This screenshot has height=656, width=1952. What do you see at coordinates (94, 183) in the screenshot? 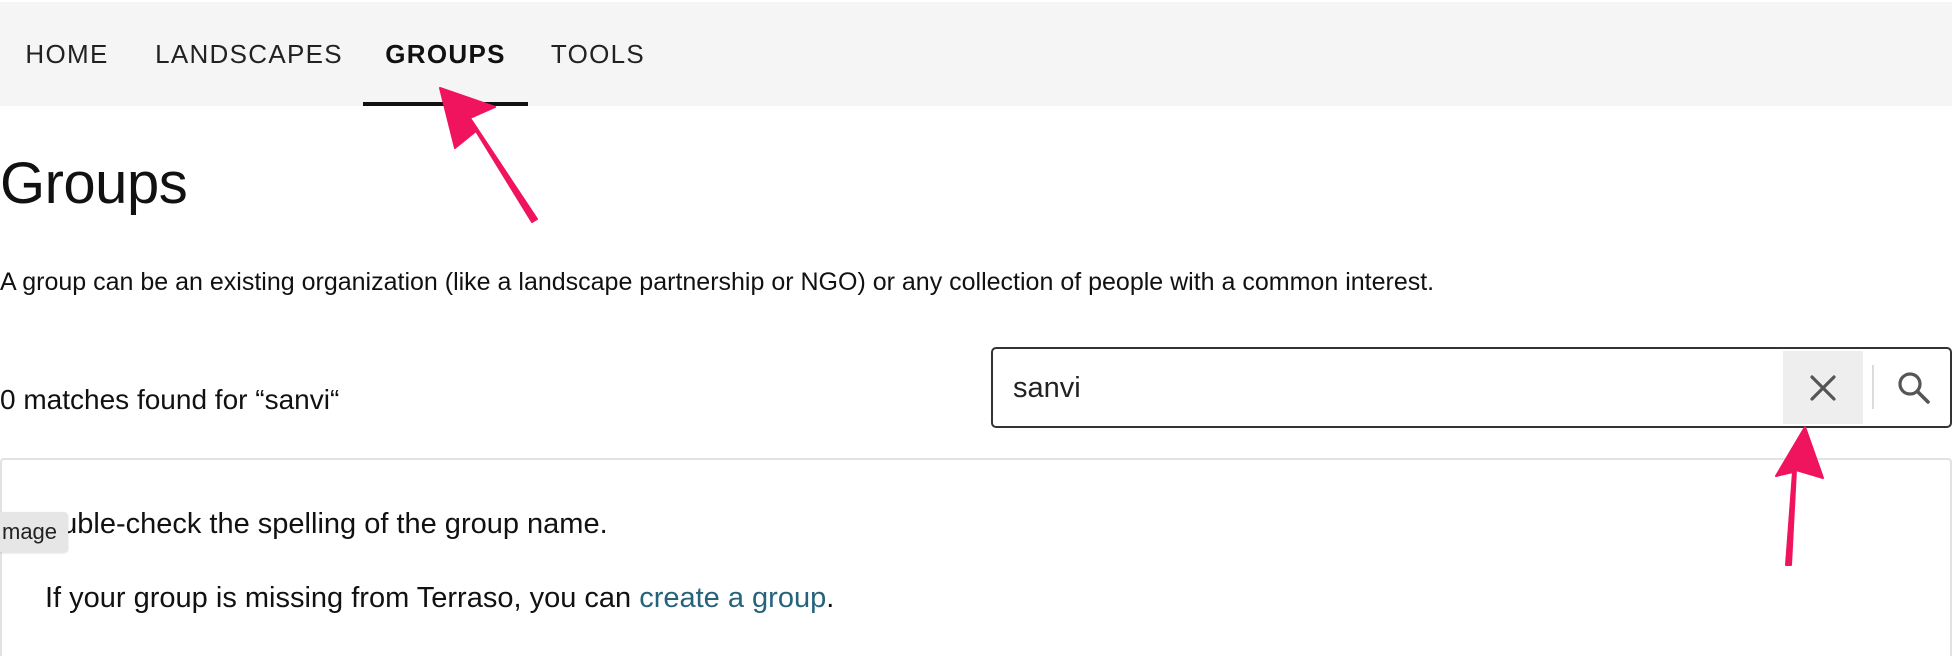
I see `page-title: Groups` at bounding box center [94, 183].